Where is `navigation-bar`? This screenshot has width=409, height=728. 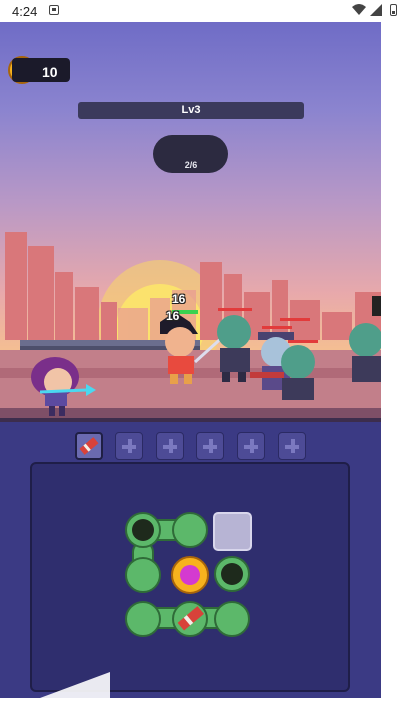 navigation-bar is located at coordinates (204, 713).